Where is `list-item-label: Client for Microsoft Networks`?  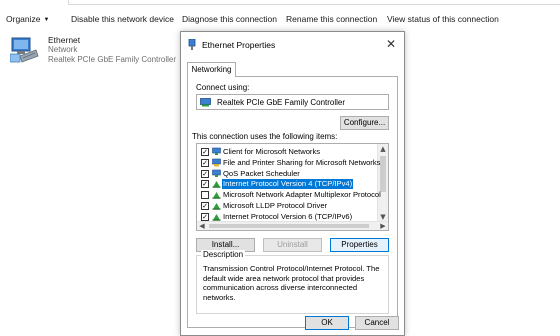 list-item-label: Client for Microsoft Networks is located at coordinates (272, 151).